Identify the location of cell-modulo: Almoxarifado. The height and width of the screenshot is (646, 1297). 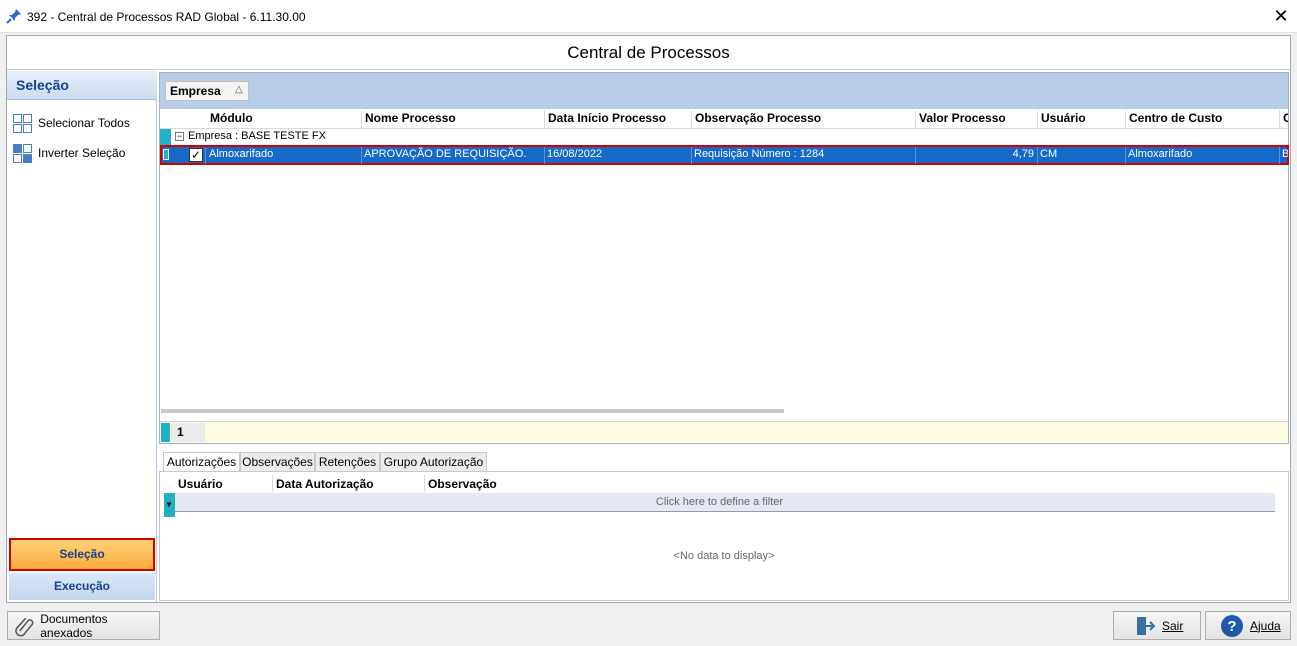
(241, 154).